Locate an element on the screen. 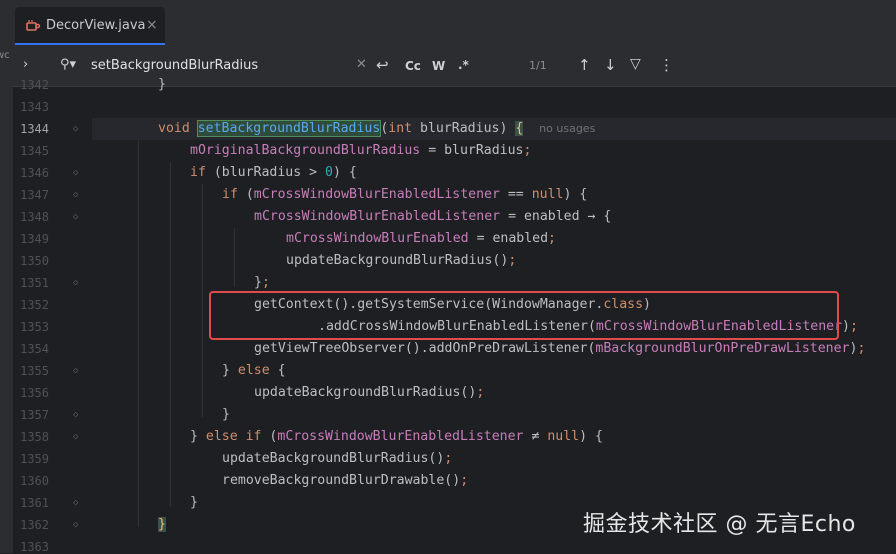 This screenshot has height=554, width=896. java-file-icon is located at coordinates (33, 25).